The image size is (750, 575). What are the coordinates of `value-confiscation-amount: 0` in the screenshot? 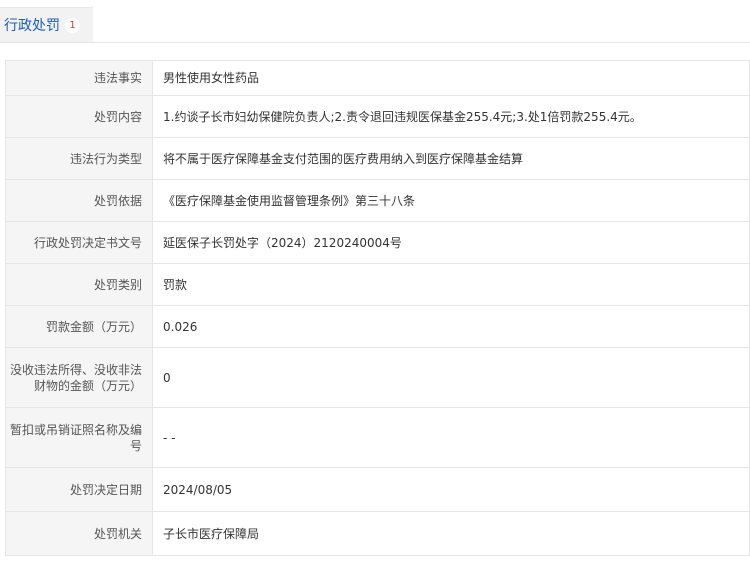 It's located at (451, 377).